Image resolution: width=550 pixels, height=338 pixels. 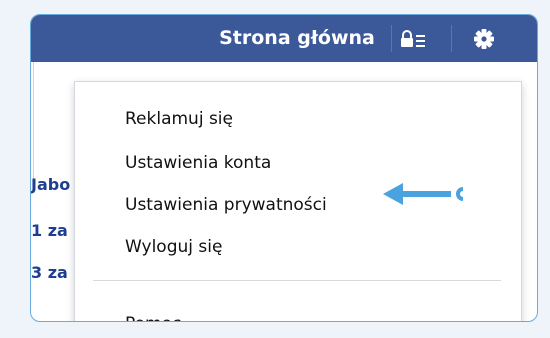 I want to click on background-text: Jabo, so click(x=51, y=184).